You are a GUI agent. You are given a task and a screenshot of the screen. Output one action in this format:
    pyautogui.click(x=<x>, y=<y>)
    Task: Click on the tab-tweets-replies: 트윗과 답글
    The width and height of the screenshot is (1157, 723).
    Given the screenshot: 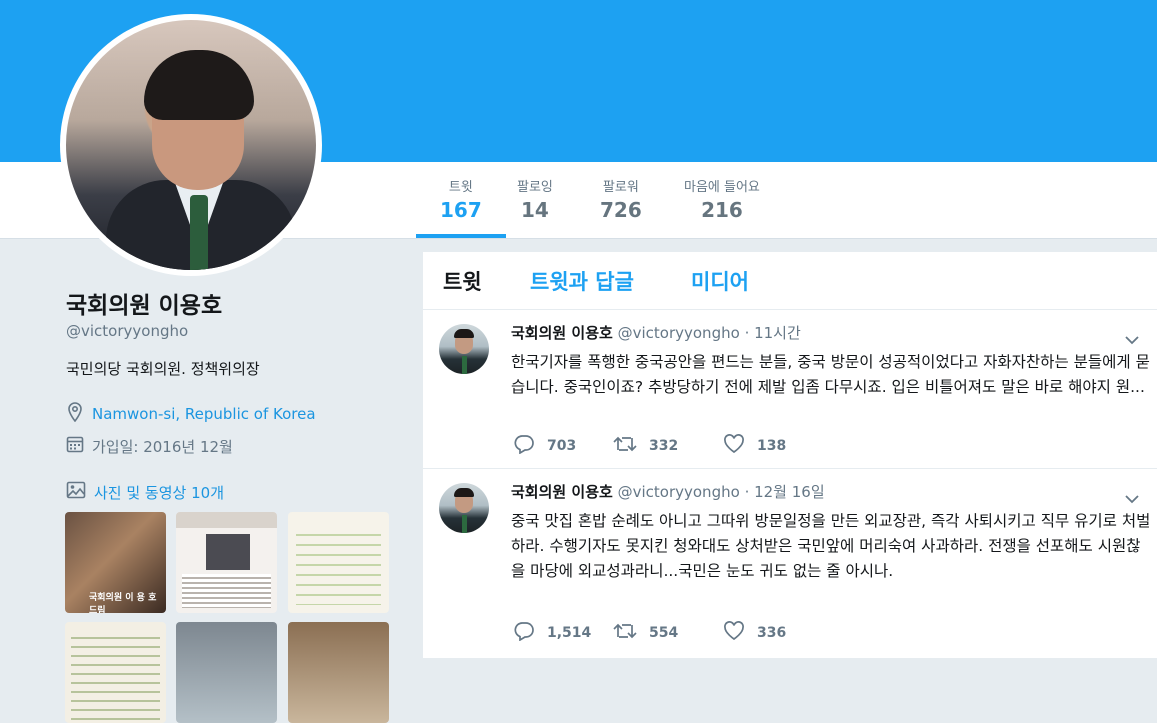 What is the action you would take?
    pyautogui.click(x=582, y=281)
    